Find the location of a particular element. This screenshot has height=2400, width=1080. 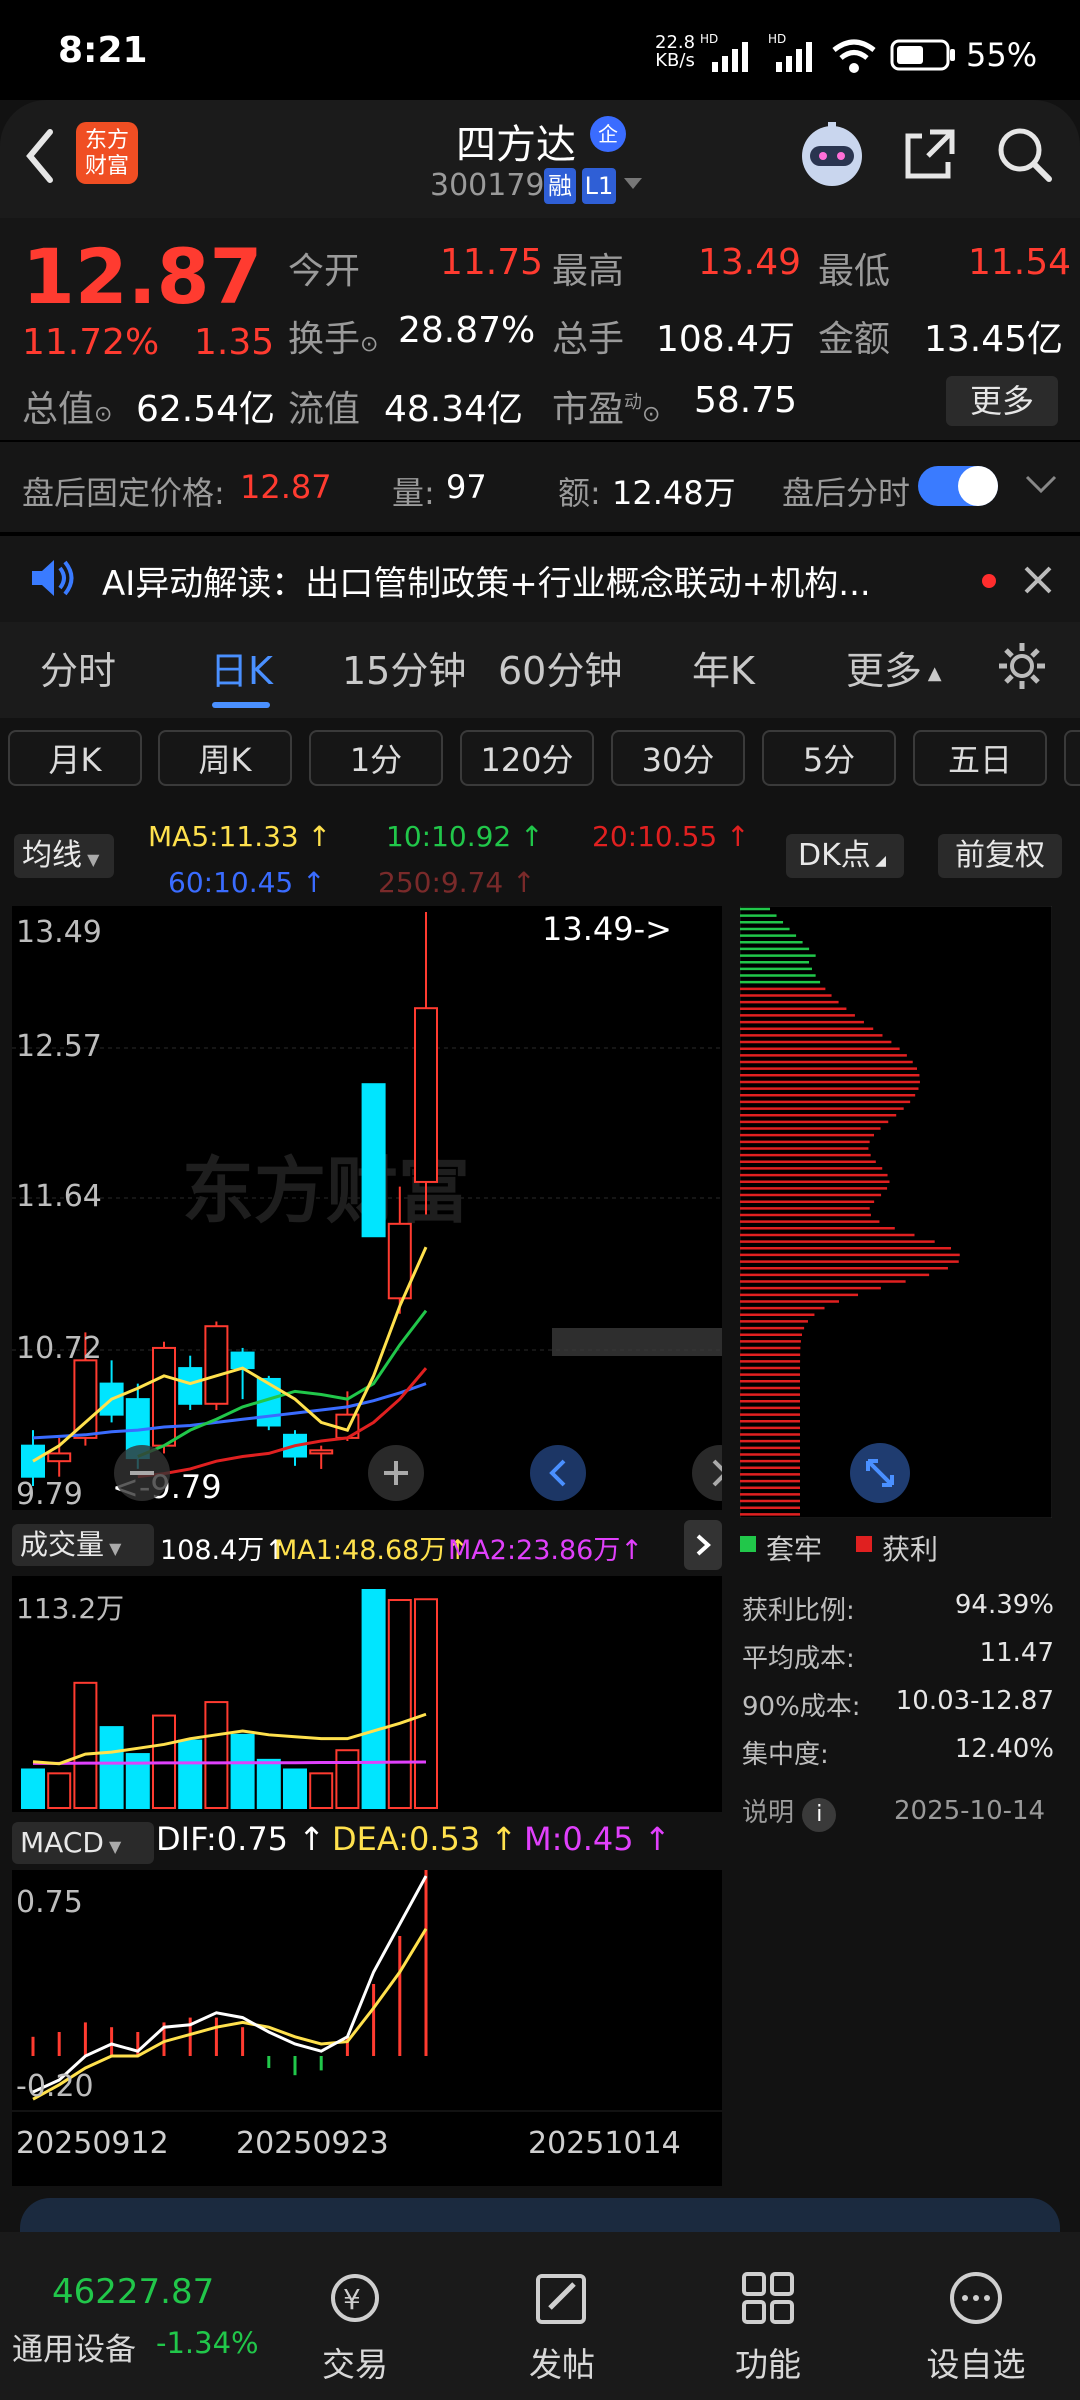

status-bar: 8:21 22.8 KB/s HD HD 55% is located at coordinates (540, 50).